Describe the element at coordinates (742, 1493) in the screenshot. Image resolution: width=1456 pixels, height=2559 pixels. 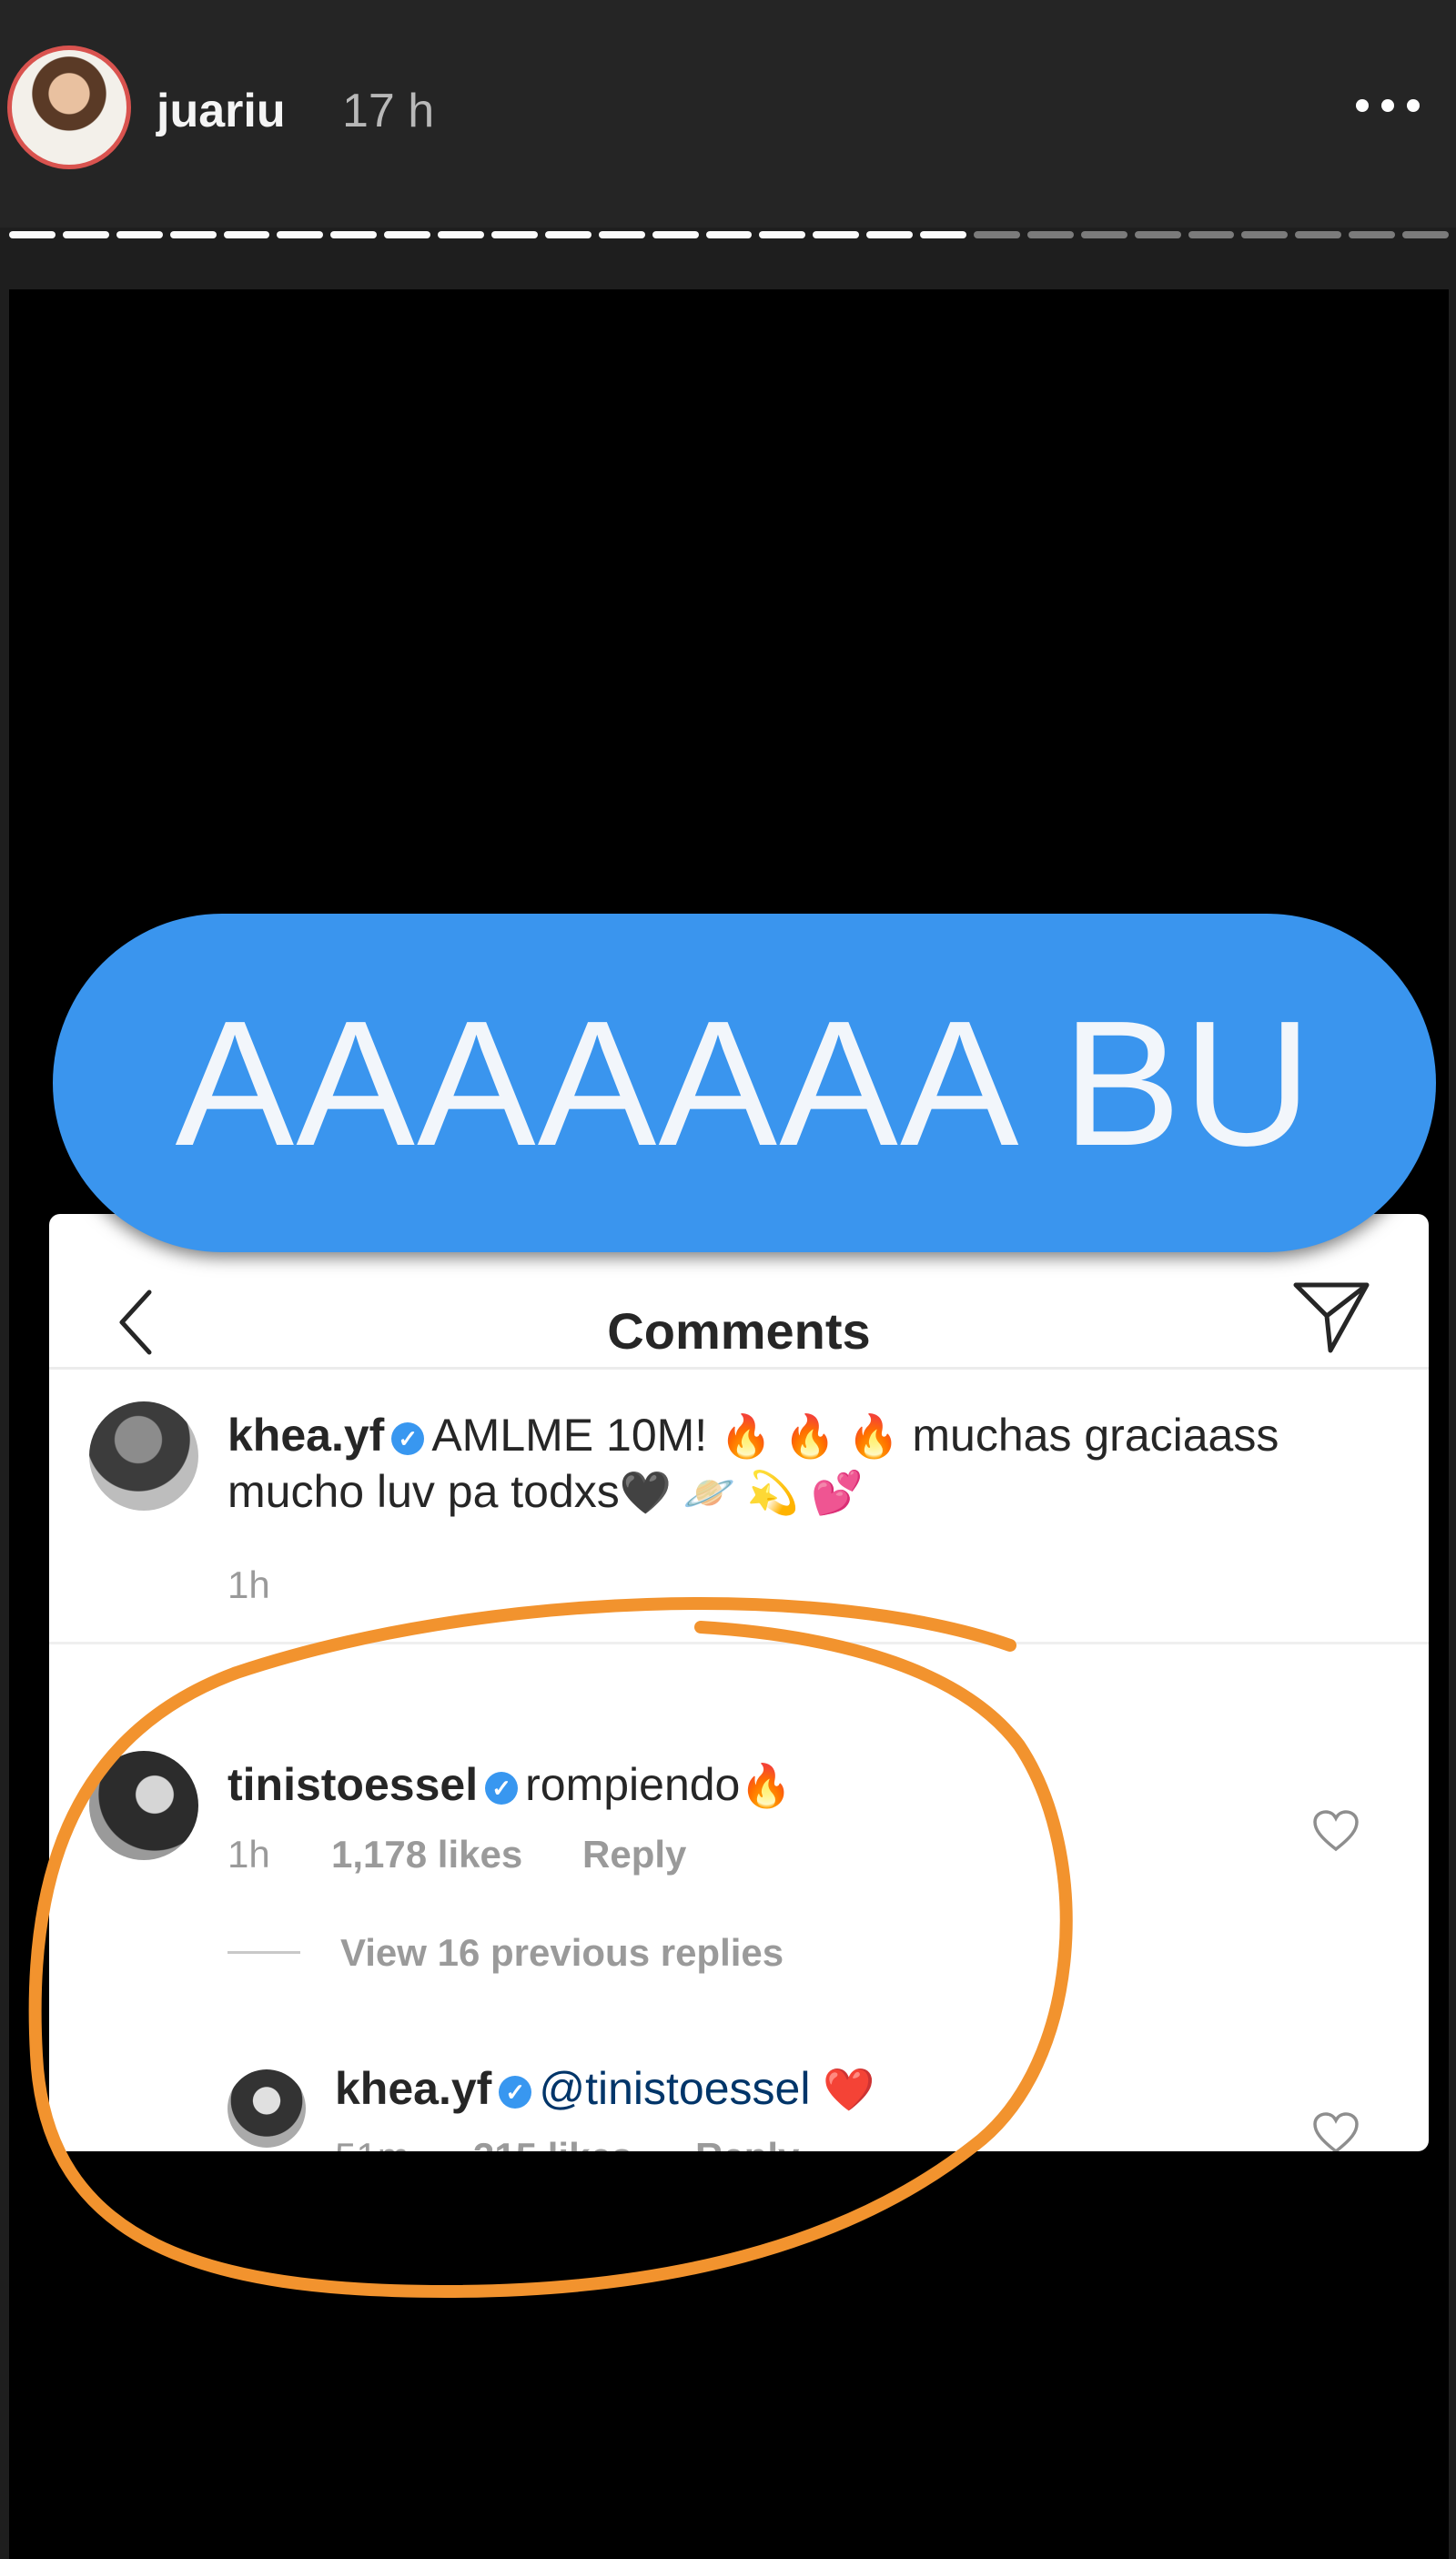
I see `emoji-group-icon: 🖤 🪐 💫 💕` at that location.